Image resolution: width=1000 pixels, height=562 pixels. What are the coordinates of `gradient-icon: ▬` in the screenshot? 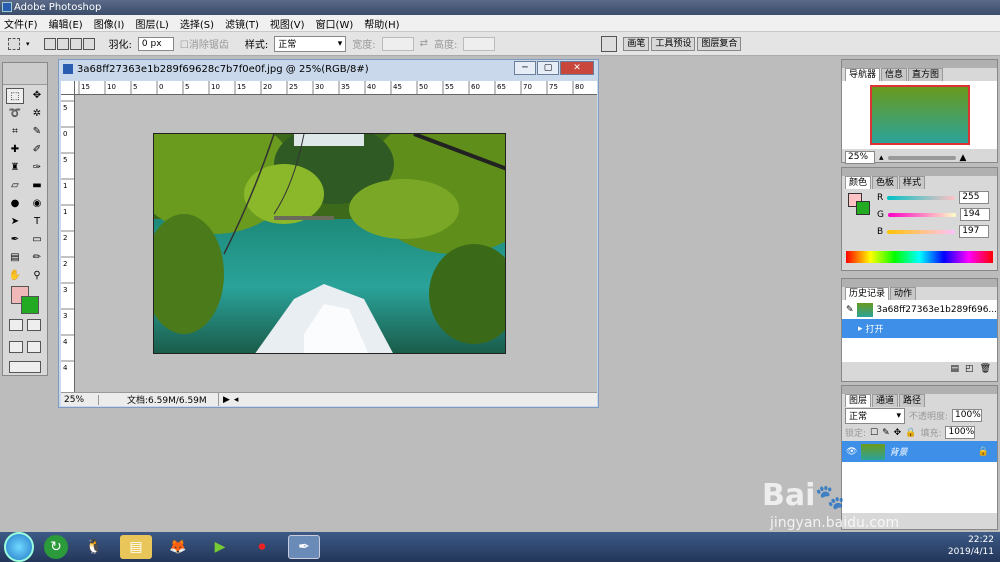 It's located at (37, 186).